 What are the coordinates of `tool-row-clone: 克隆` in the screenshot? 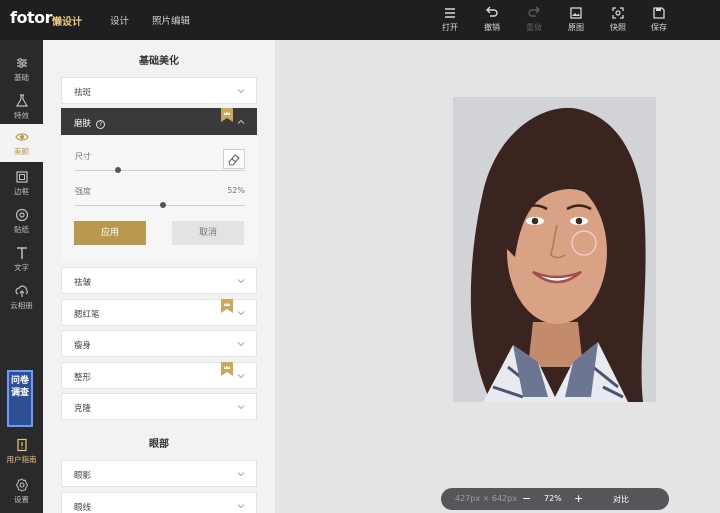 It's located at (159, 406).